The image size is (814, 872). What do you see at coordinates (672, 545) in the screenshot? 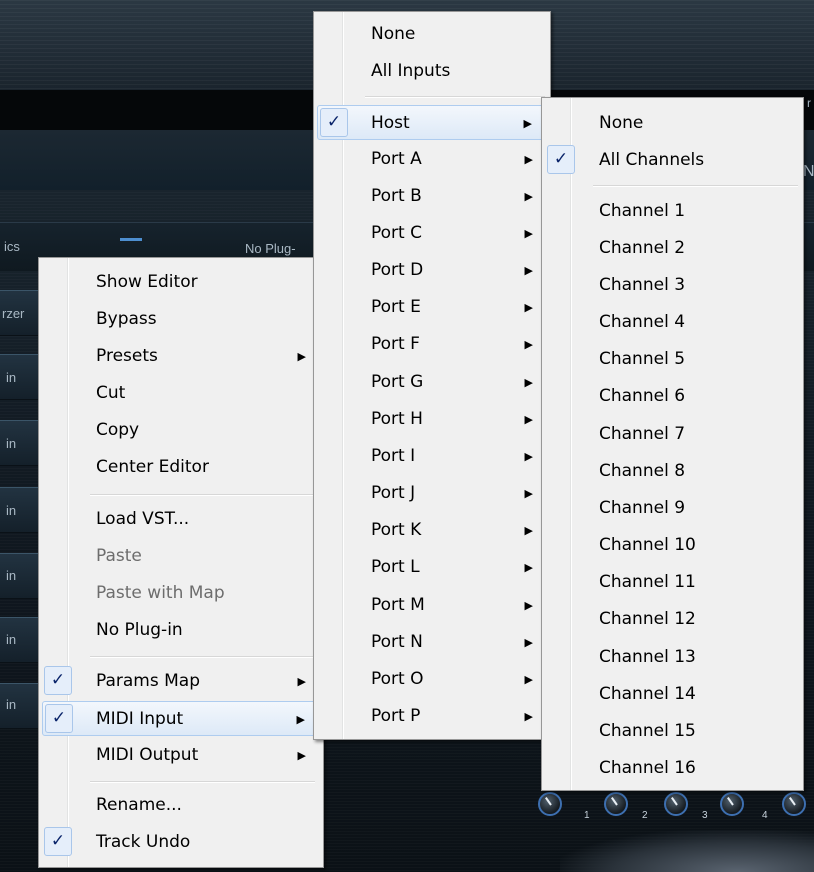
I see `menu-item-channel-10: Channel 10` at bounding box center [672, 545].